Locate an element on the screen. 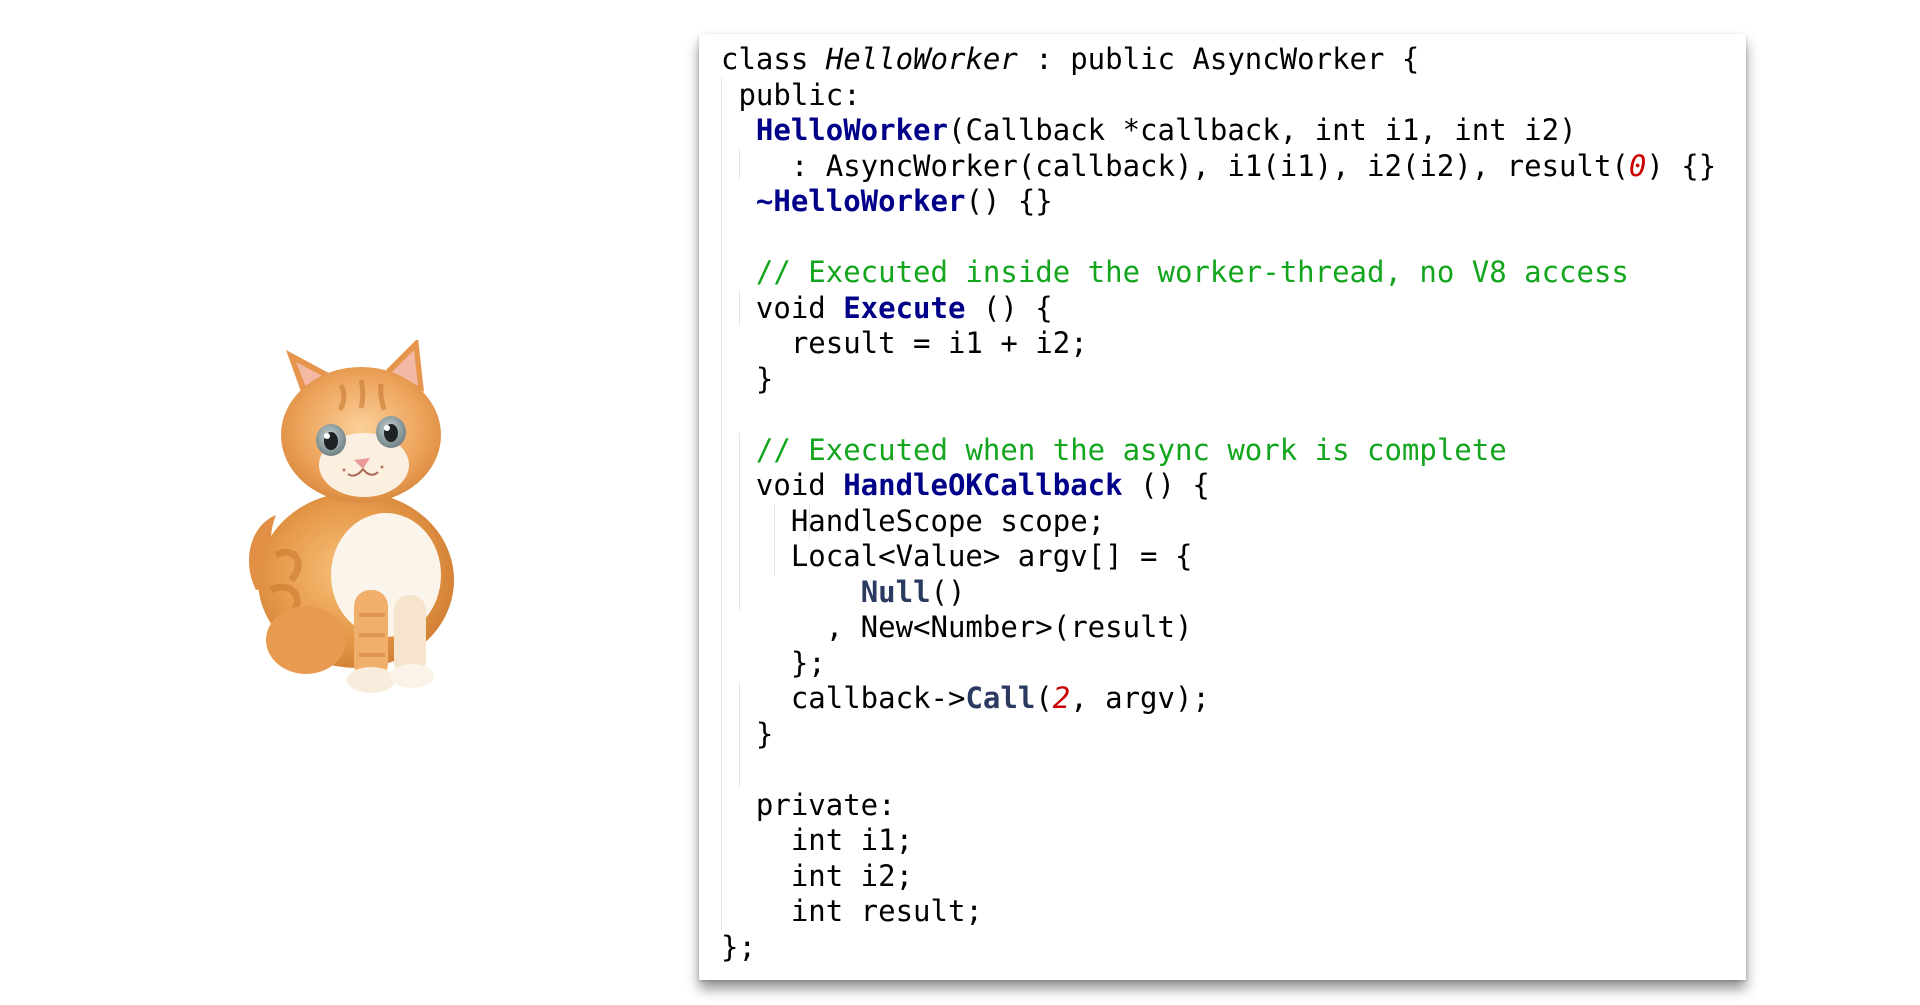  kitten-image is located at coordinates (381, 519).